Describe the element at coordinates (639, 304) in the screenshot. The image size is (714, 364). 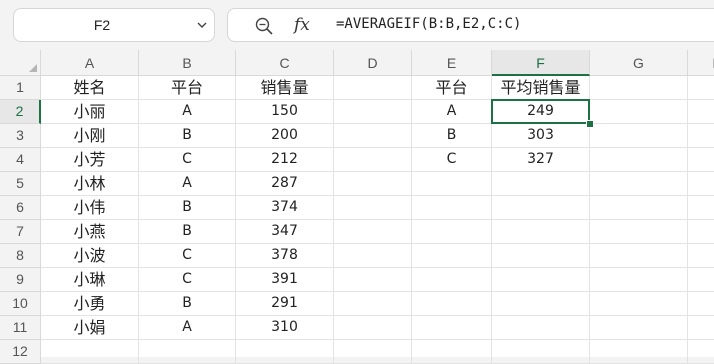
I see `cell-G10` at that location.